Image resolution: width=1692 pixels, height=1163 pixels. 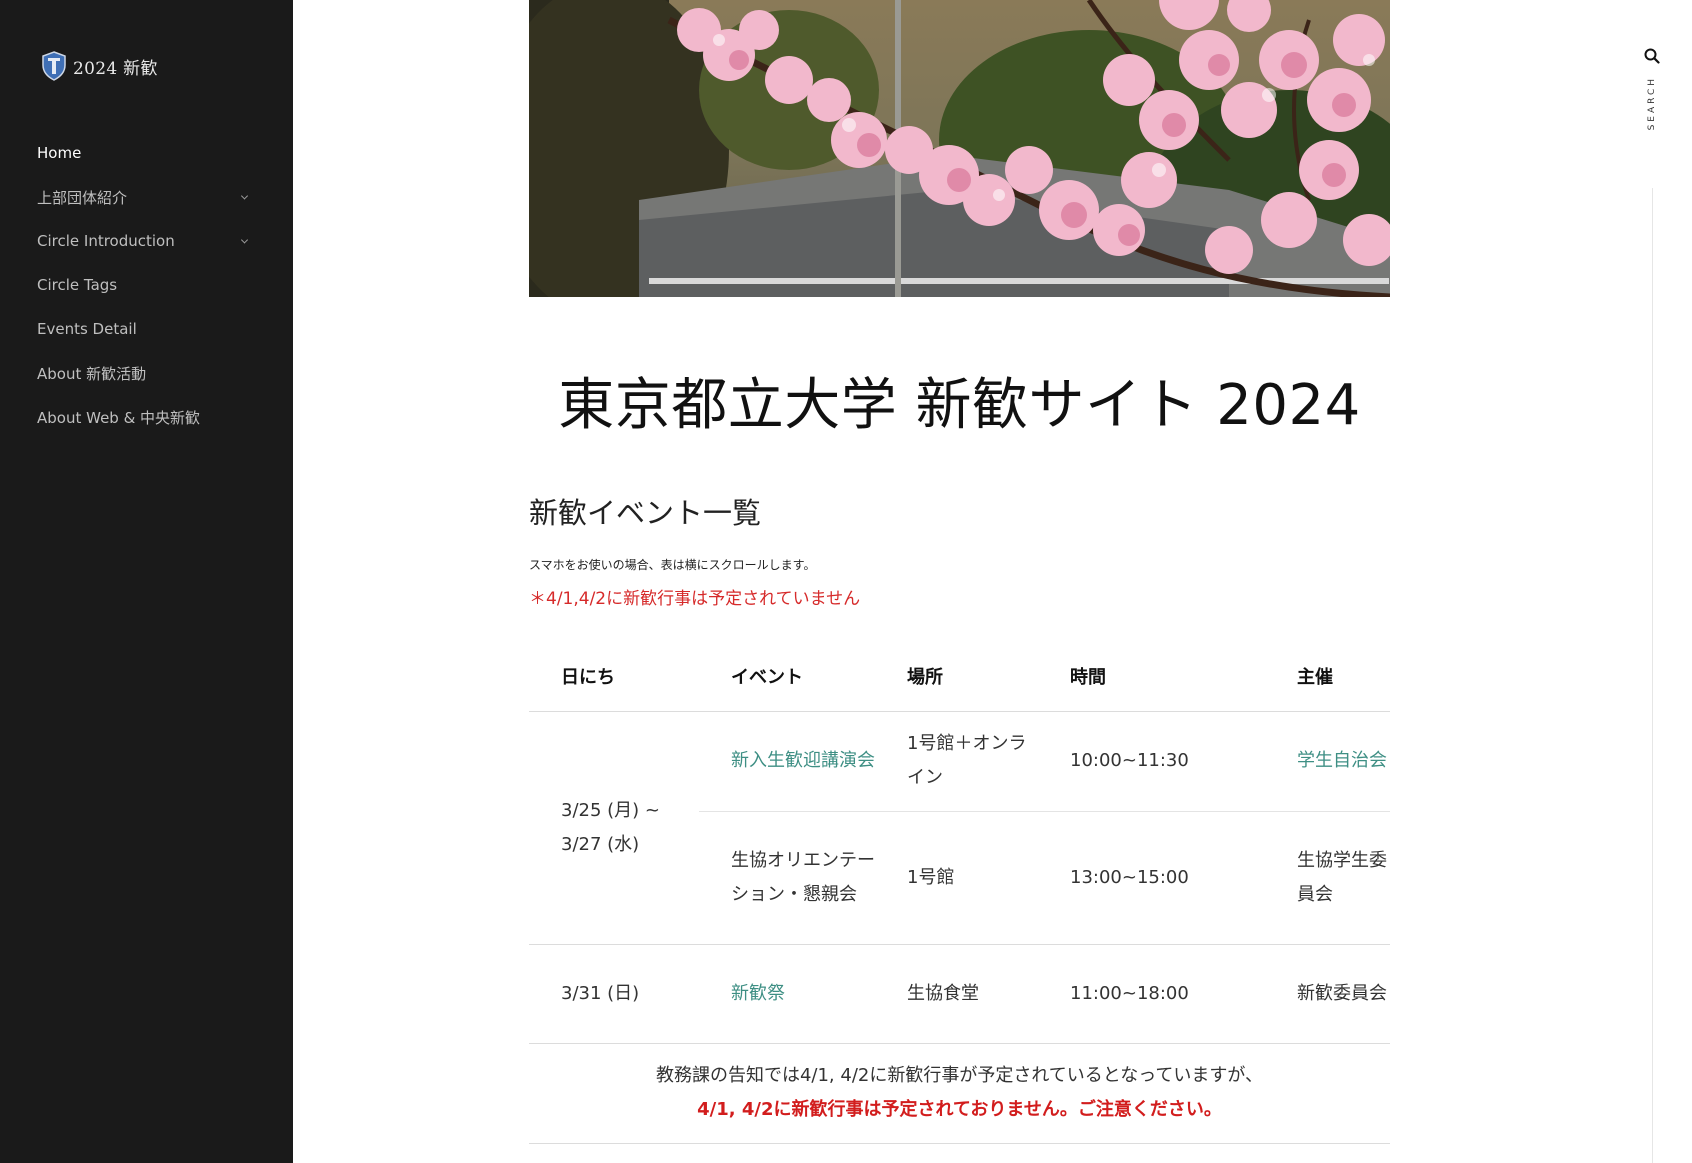 What do you see at coordinates (787, 994) in the screenshot?
I see `event-cell: 新歓祭` at bounding box center [787, 994].